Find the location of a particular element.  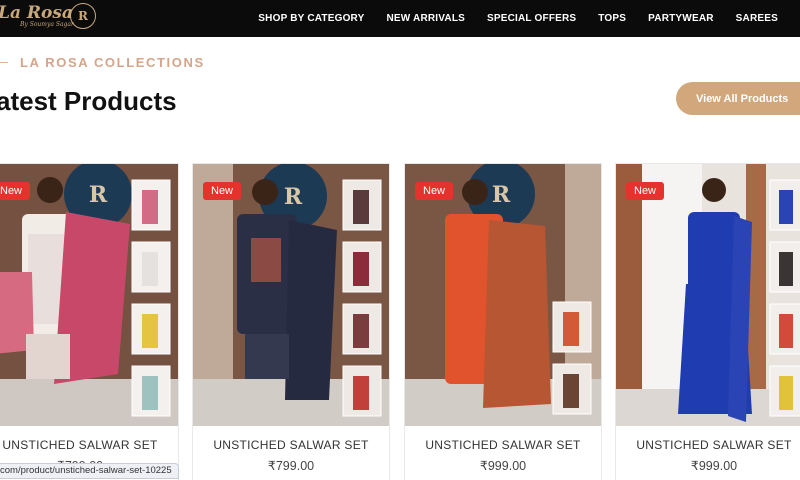

logo-subtitle: By Soumya Sagar is located at coordinates (47, 24).